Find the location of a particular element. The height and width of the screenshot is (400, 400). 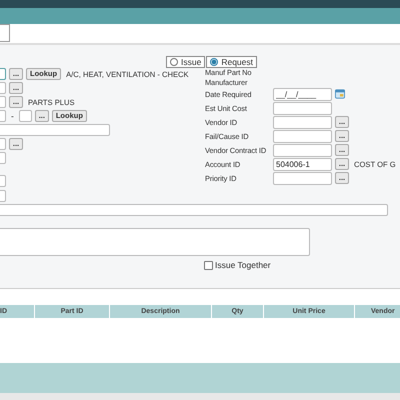

radio-label: Request is located at coordinates (237, 62).